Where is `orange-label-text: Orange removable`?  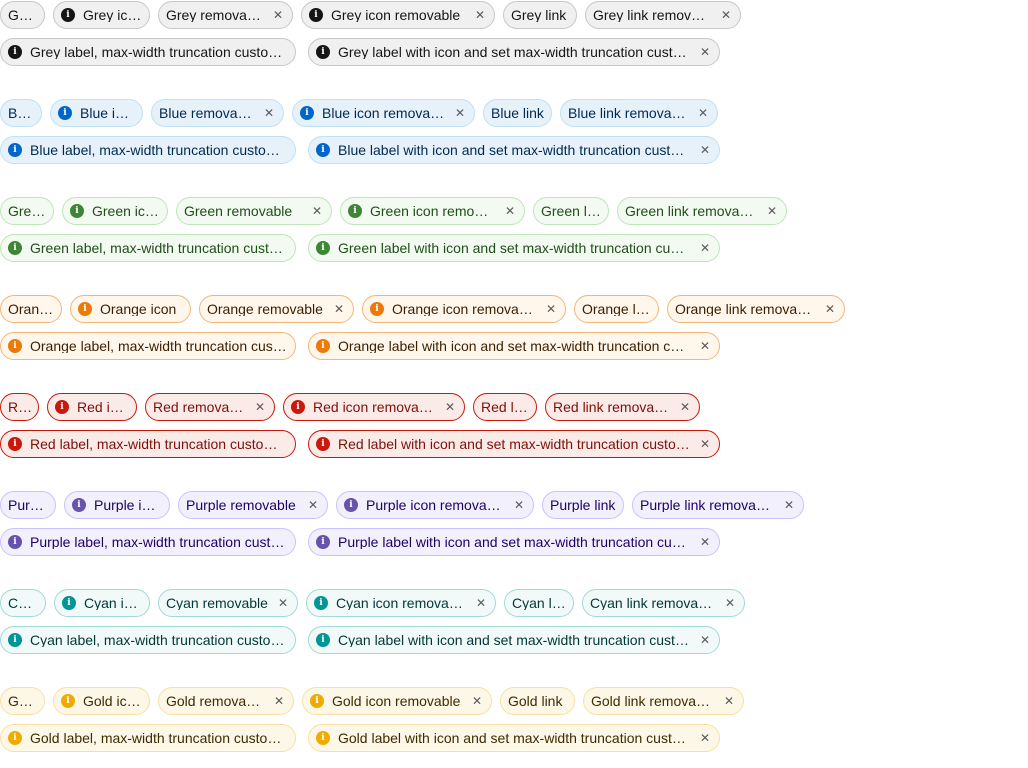
orange-label-text: Orange removable is located at coordinates (265, 309).